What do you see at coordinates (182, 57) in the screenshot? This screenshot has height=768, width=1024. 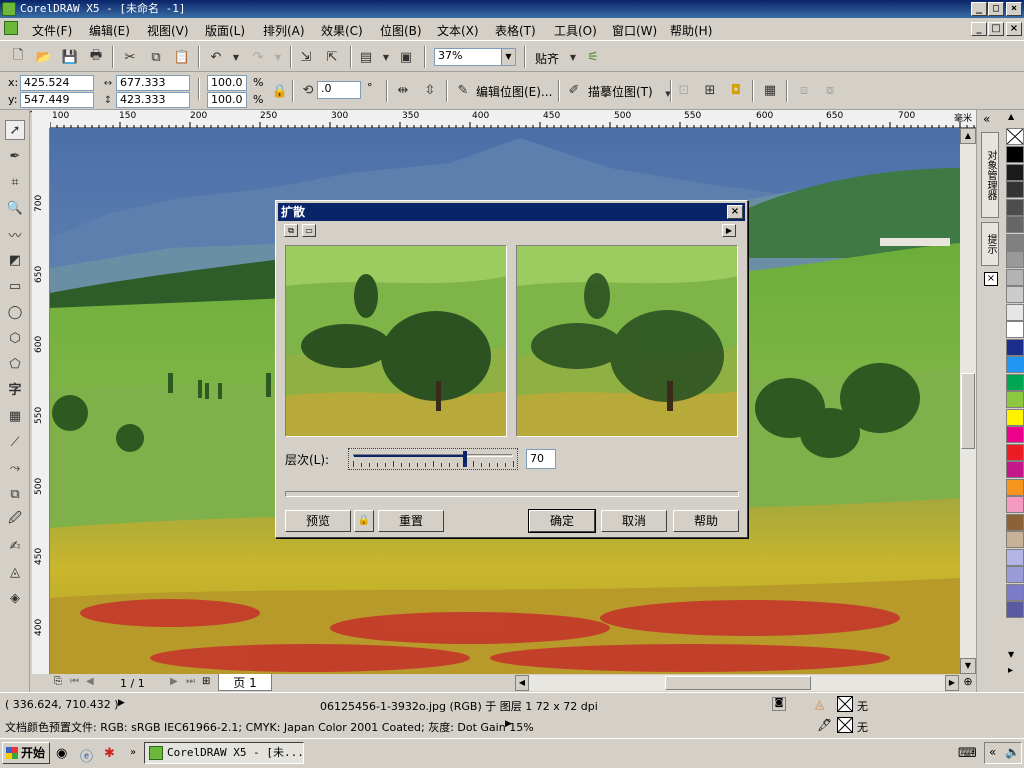 I see `paste-icon: 📋` at bounding box center [182, 57].